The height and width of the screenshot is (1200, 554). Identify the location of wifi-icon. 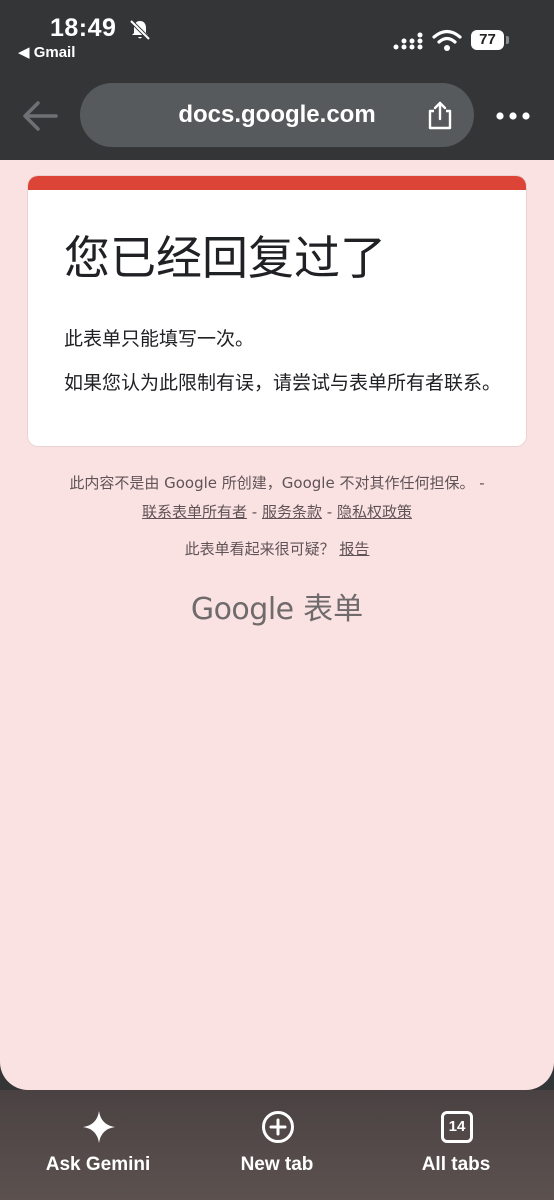
(447, 40).